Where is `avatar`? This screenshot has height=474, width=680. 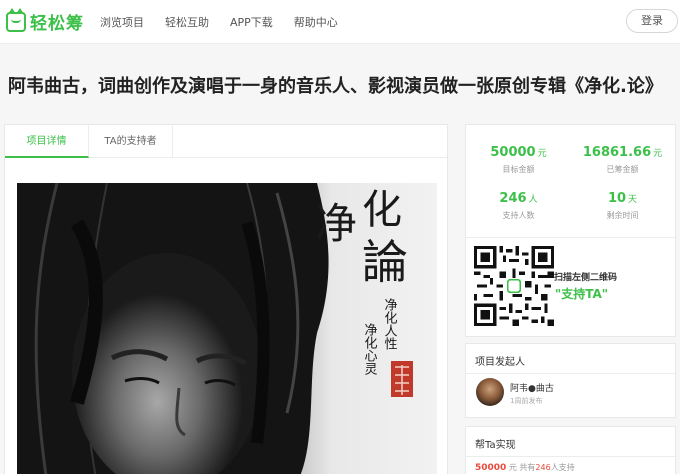
avatar is located at coordinates (490, 392).